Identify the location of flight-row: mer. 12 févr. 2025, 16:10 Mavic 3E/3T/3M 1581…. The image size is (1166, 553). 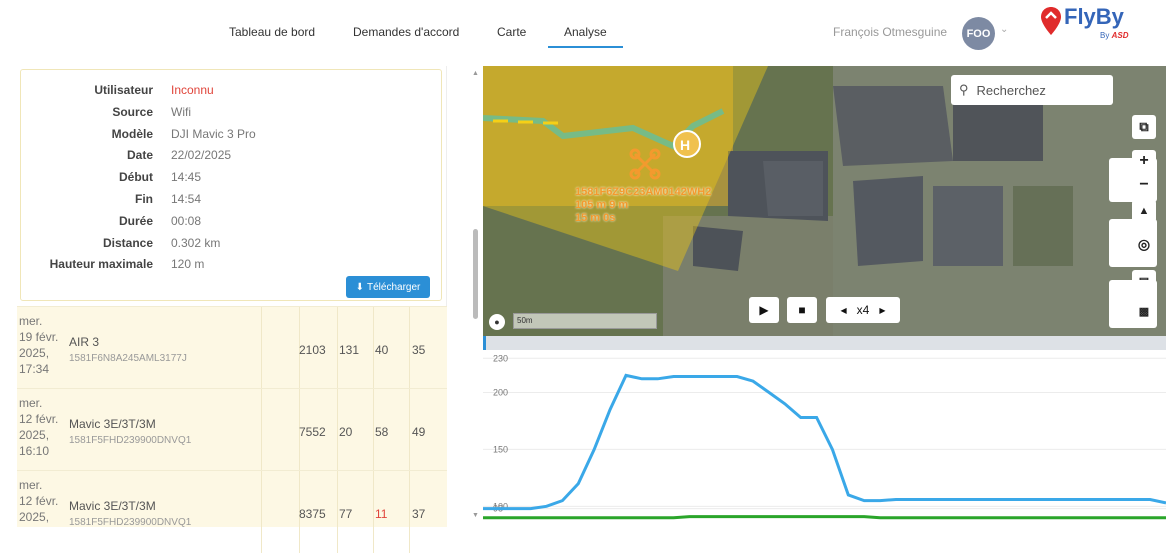
(232, 429).